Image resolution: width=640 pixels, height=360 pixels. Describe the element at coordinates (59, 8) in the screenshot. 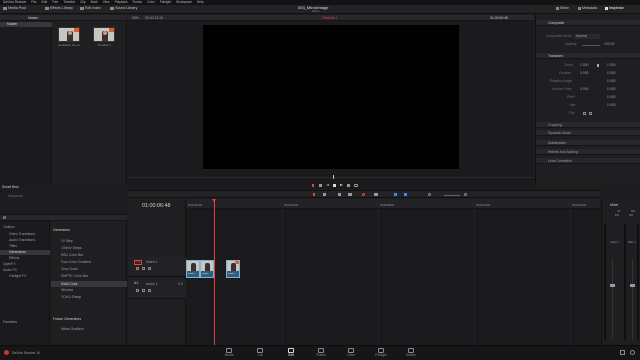

I see `effects-library-button: Effects Library` at that location.